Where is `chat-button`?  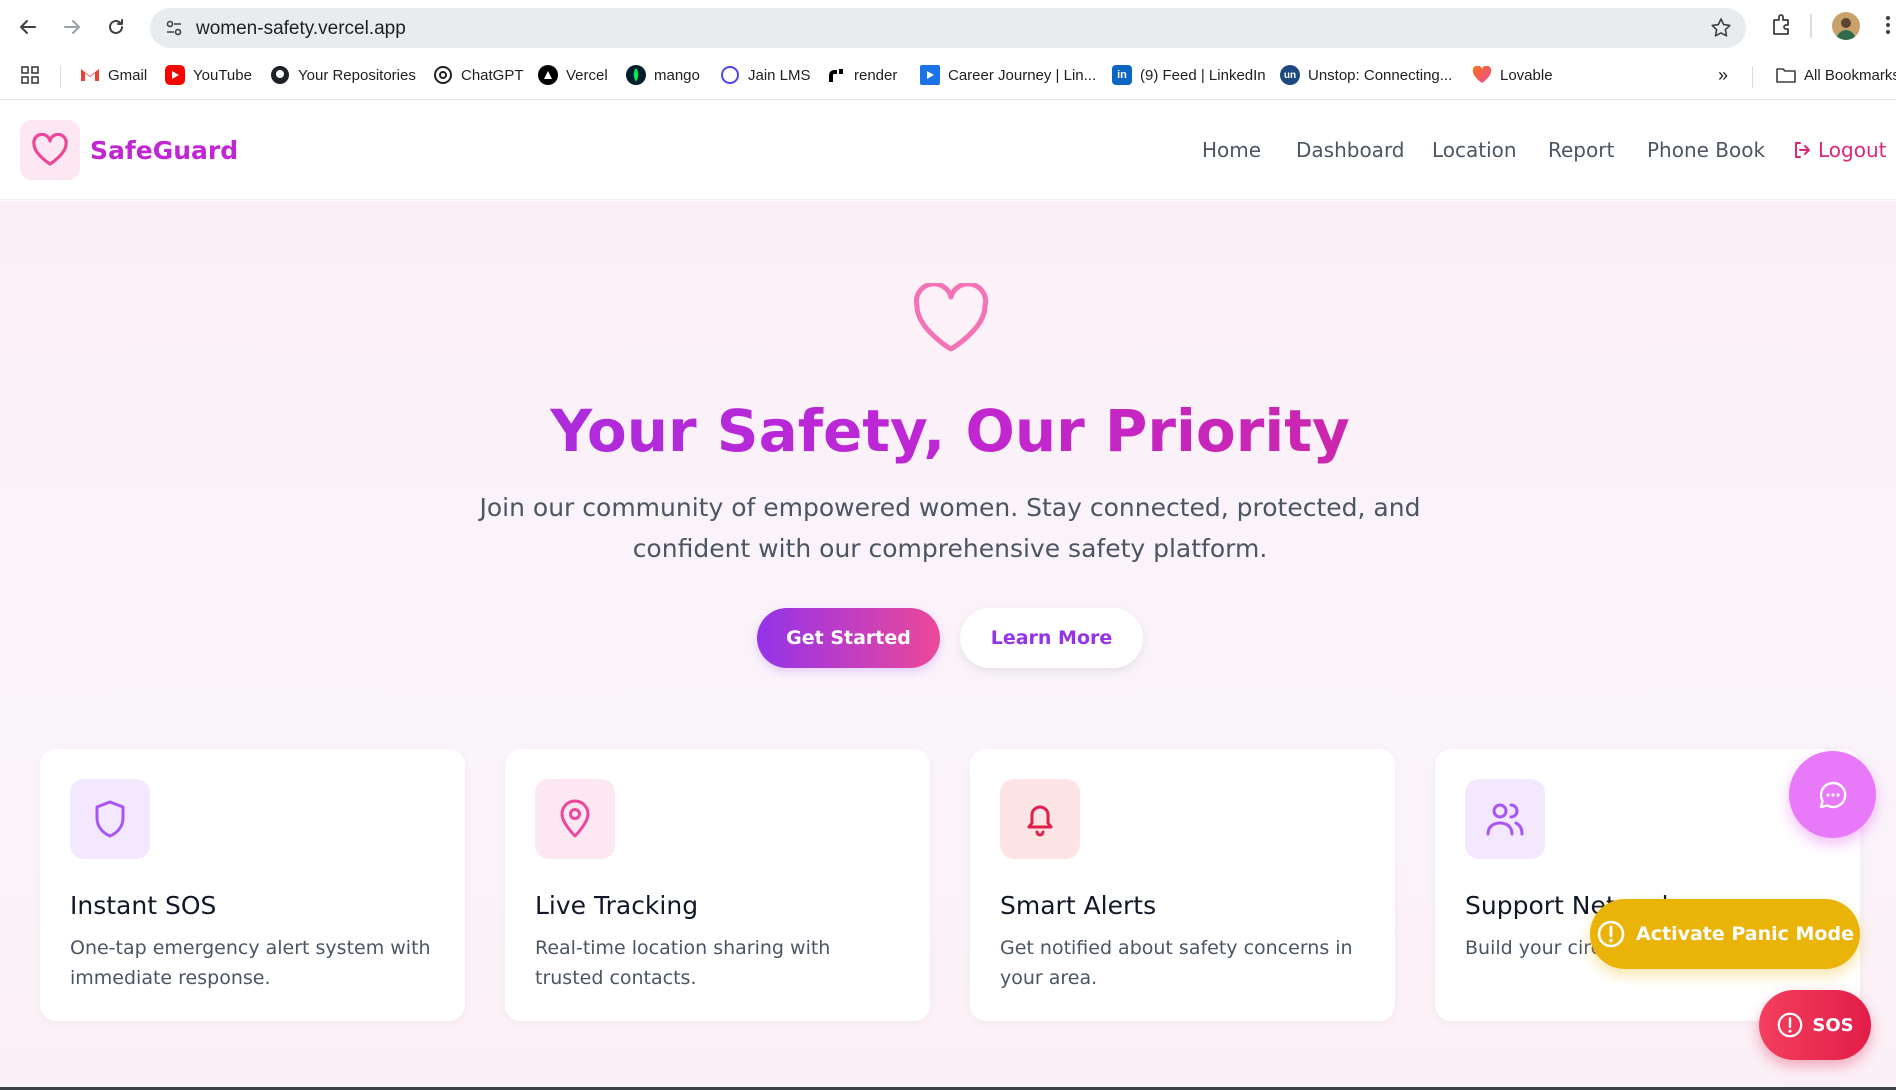
chat-button is located at coordinates (1832, 794).